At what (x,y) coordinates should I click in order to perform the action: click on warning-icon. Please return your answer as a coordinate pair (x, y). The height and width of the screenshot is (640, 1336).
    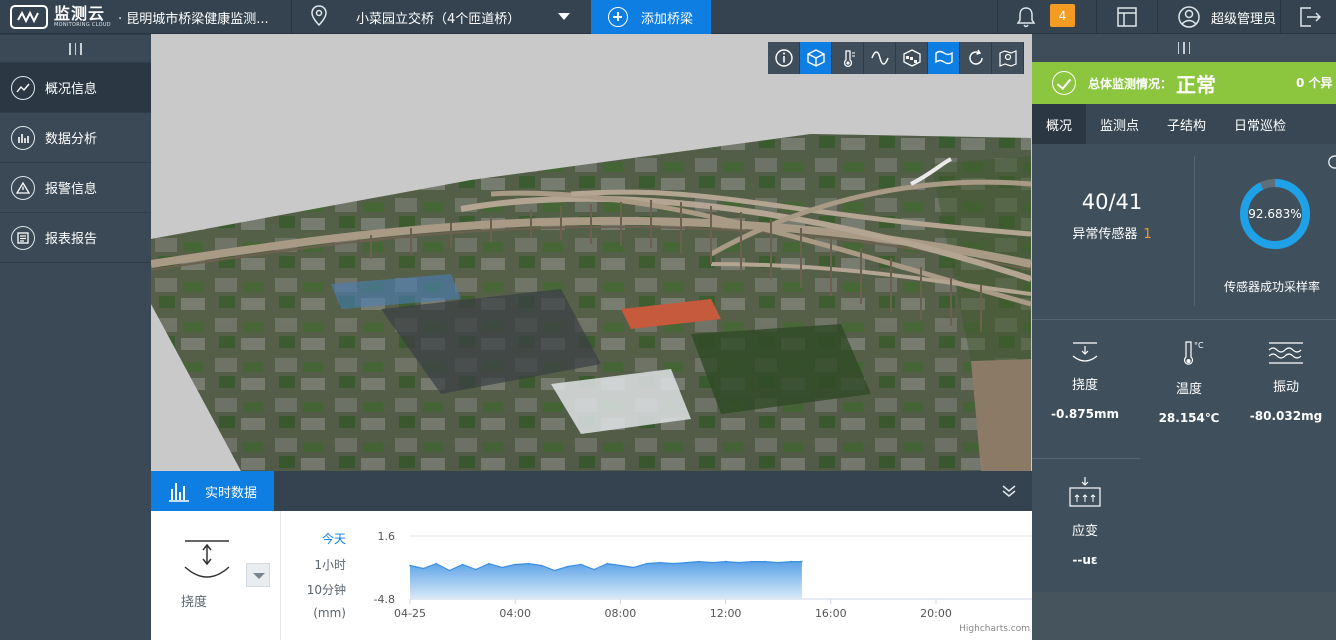
    Looking at the image, I should click on (23, 187).